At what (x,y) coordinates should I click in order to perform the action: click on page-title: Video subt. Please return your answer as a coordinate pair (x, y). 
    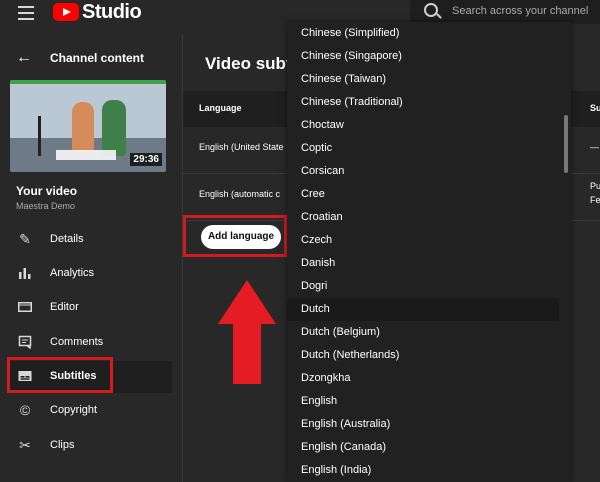
    Looking at the image, I should click on (248, 63).